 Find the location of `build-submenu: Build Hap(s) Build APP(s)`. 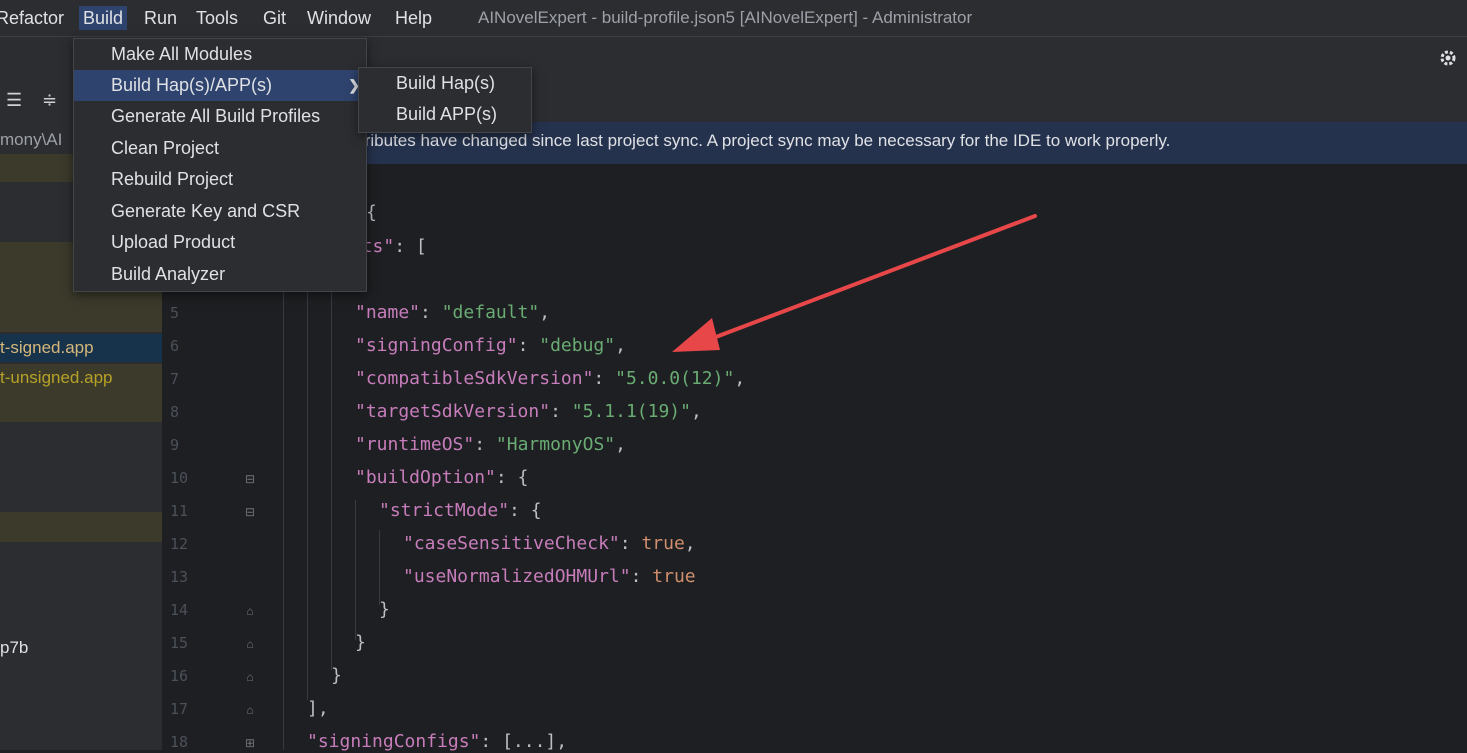

build-submenu: Build Hap(s) Build APP(s) is located at coordinates (445, 100).